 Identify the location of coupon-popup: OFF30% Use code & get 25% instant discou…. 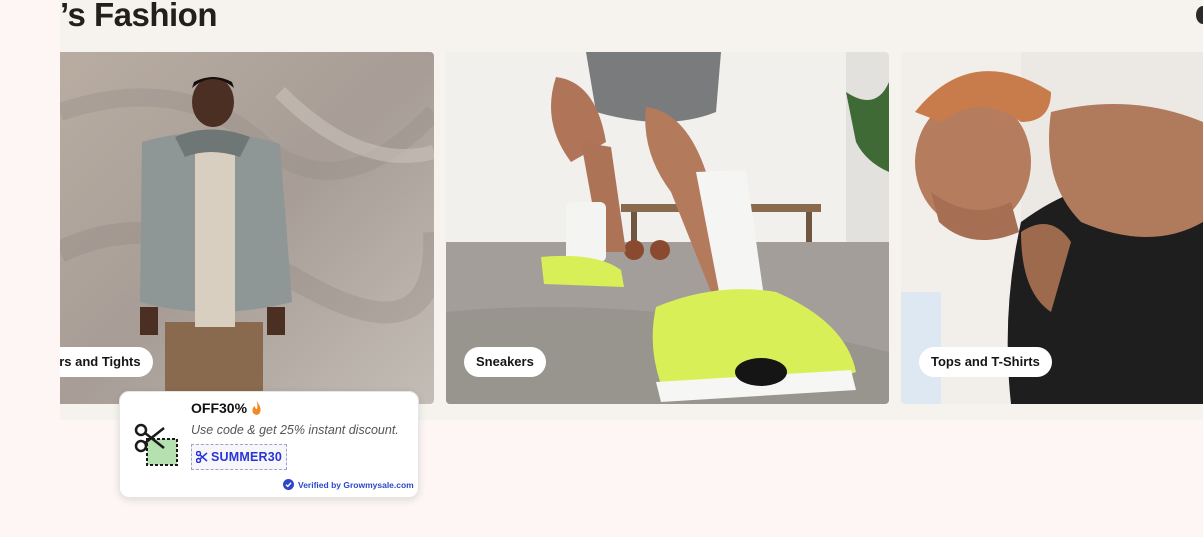
(269, 444).